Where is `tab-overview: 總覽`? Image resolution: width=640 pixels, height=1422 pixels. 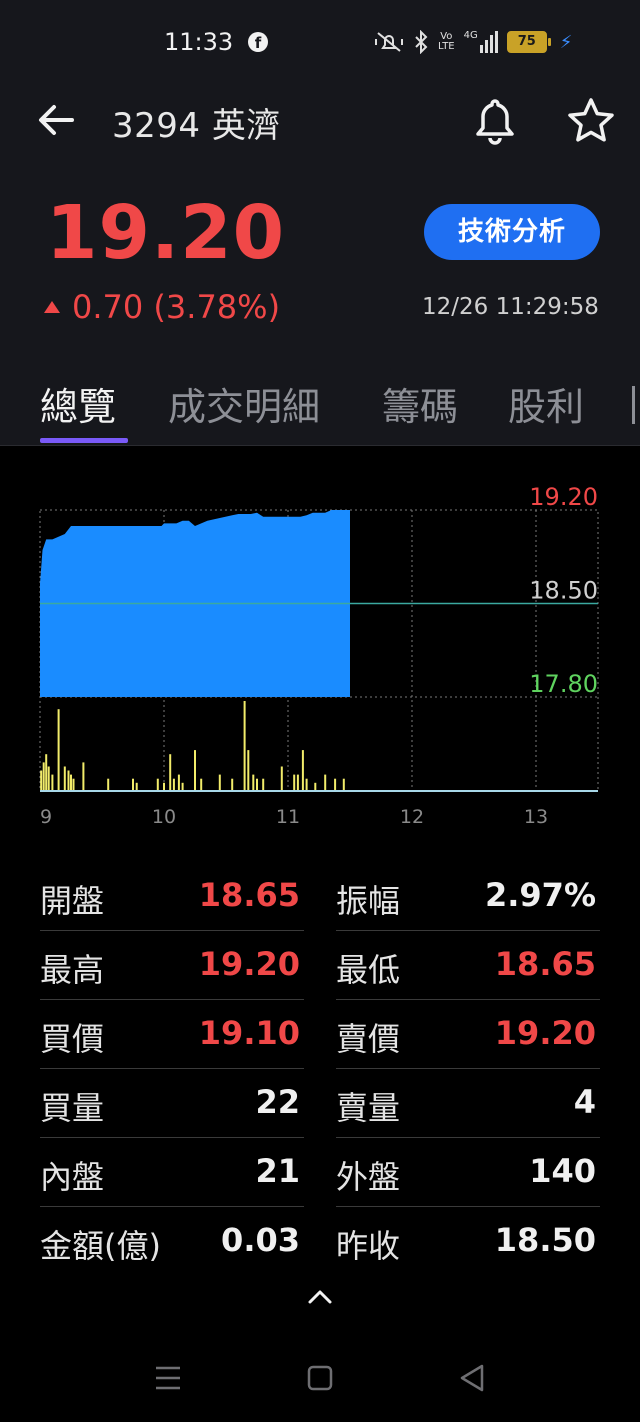
tab-overview: 總覽 is located at coordinates (78, 403).